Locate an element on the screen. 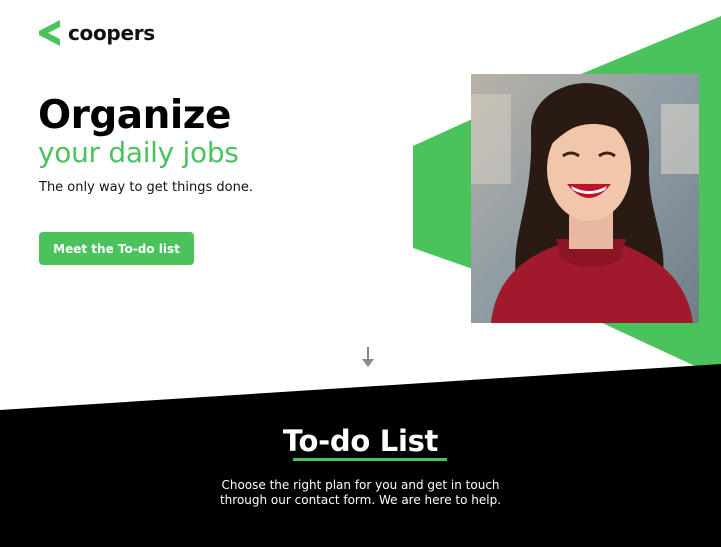 The height and width of the screenshot is (547, 721). hero-title: Organize is located at coordinates (134, 115).